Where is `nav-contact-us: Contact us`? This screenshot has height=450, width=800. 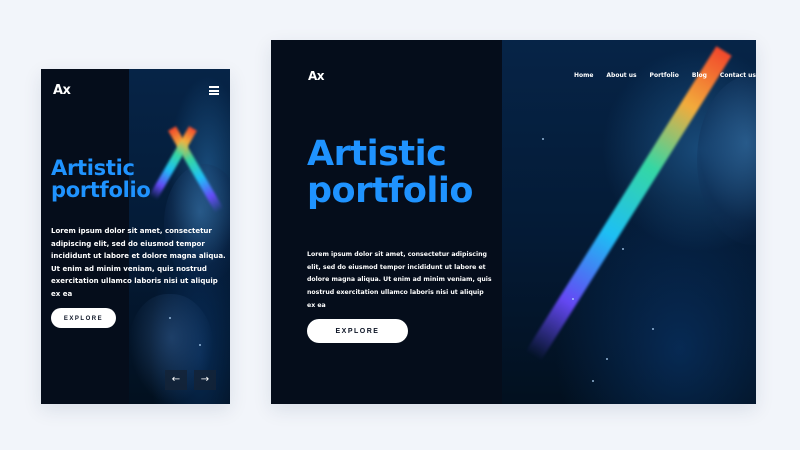 nav-contact-us: Contact us is located at coordinates (738, 75).